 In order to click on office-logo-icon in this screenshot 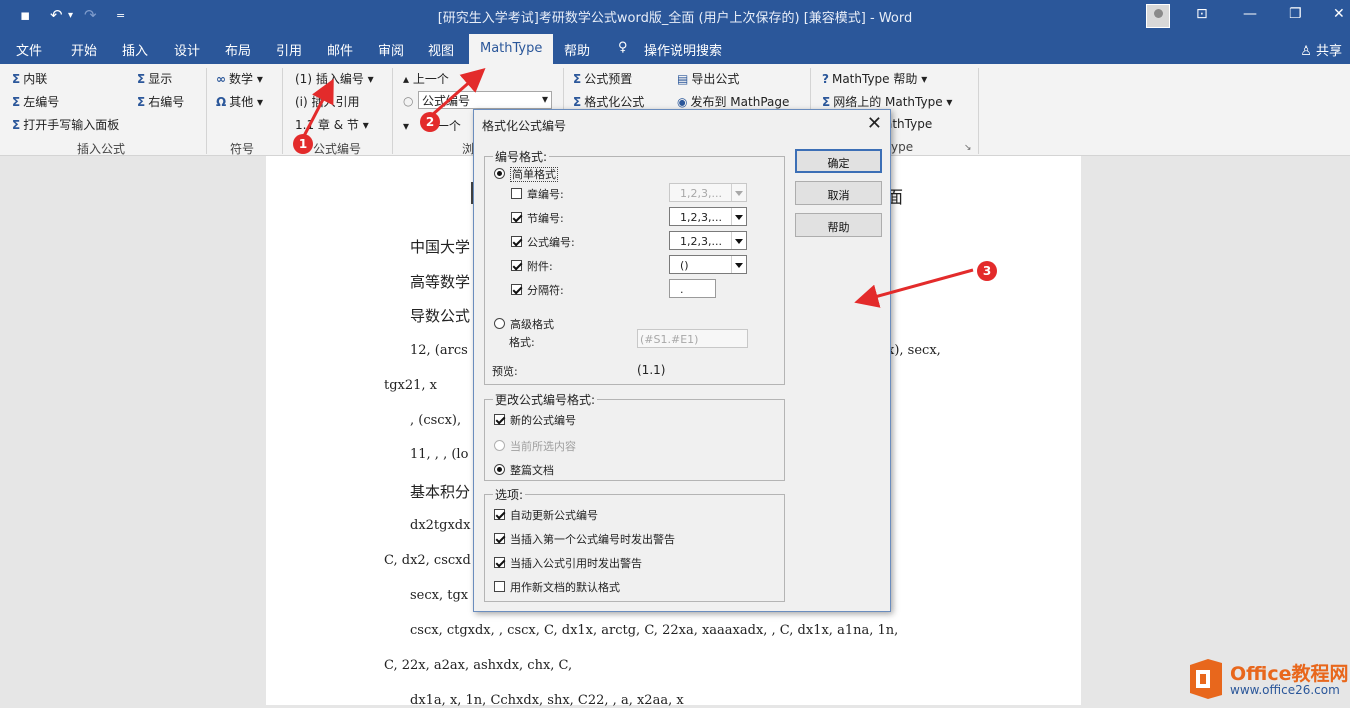, I will do `click(1206, 679)`.